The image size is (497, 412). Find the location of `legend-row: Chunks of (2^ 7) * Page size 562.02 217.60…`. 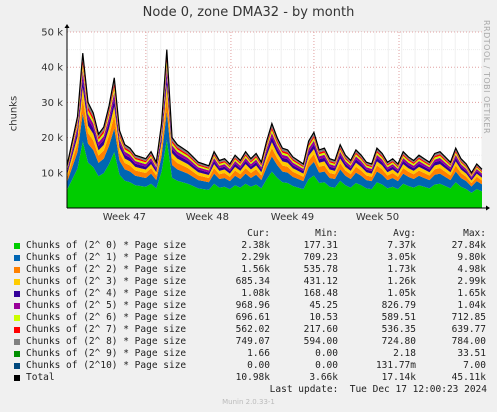

legend-row: Chunks of (2^ 7) * Page size 562.02 217.60… is located at coordinates (248, 330).